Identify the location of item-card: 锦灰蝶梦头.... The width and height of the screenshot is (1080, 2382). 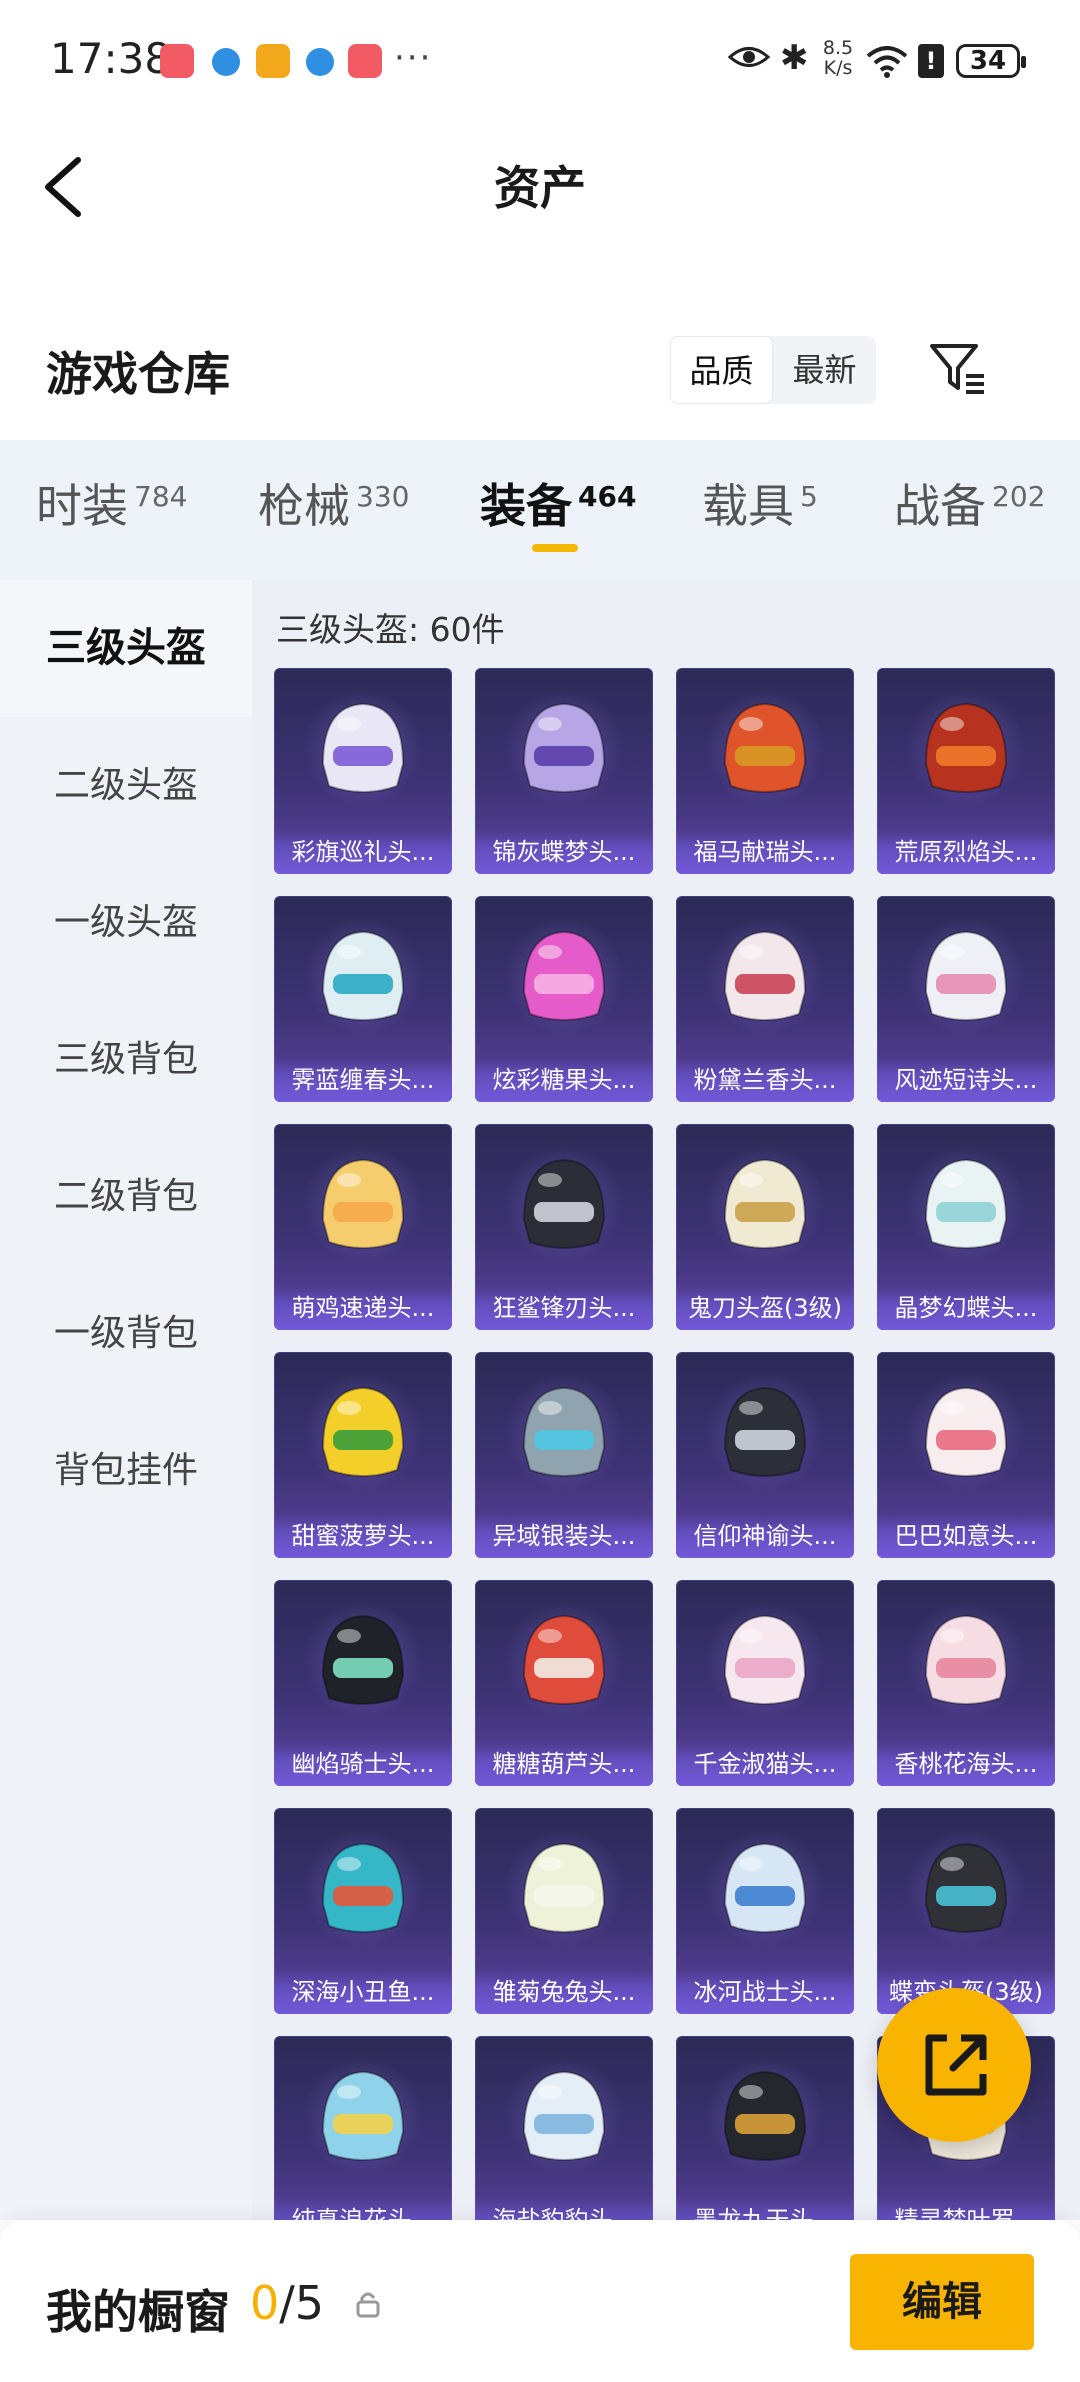
(564, 771).